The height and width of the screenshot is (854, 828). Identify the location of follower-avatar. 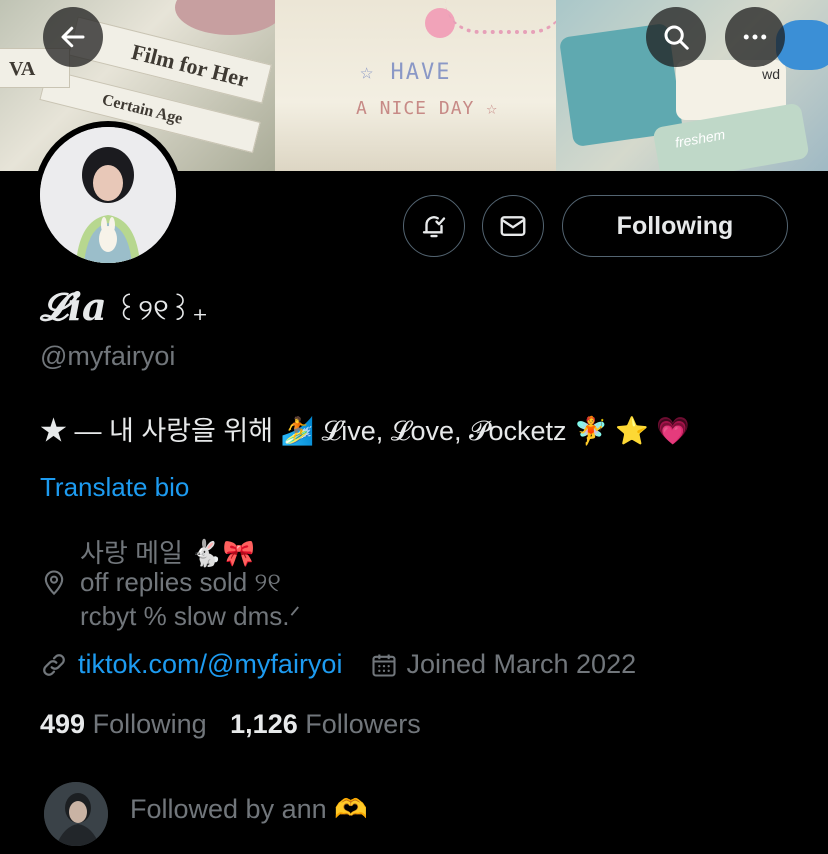
(76, 814).